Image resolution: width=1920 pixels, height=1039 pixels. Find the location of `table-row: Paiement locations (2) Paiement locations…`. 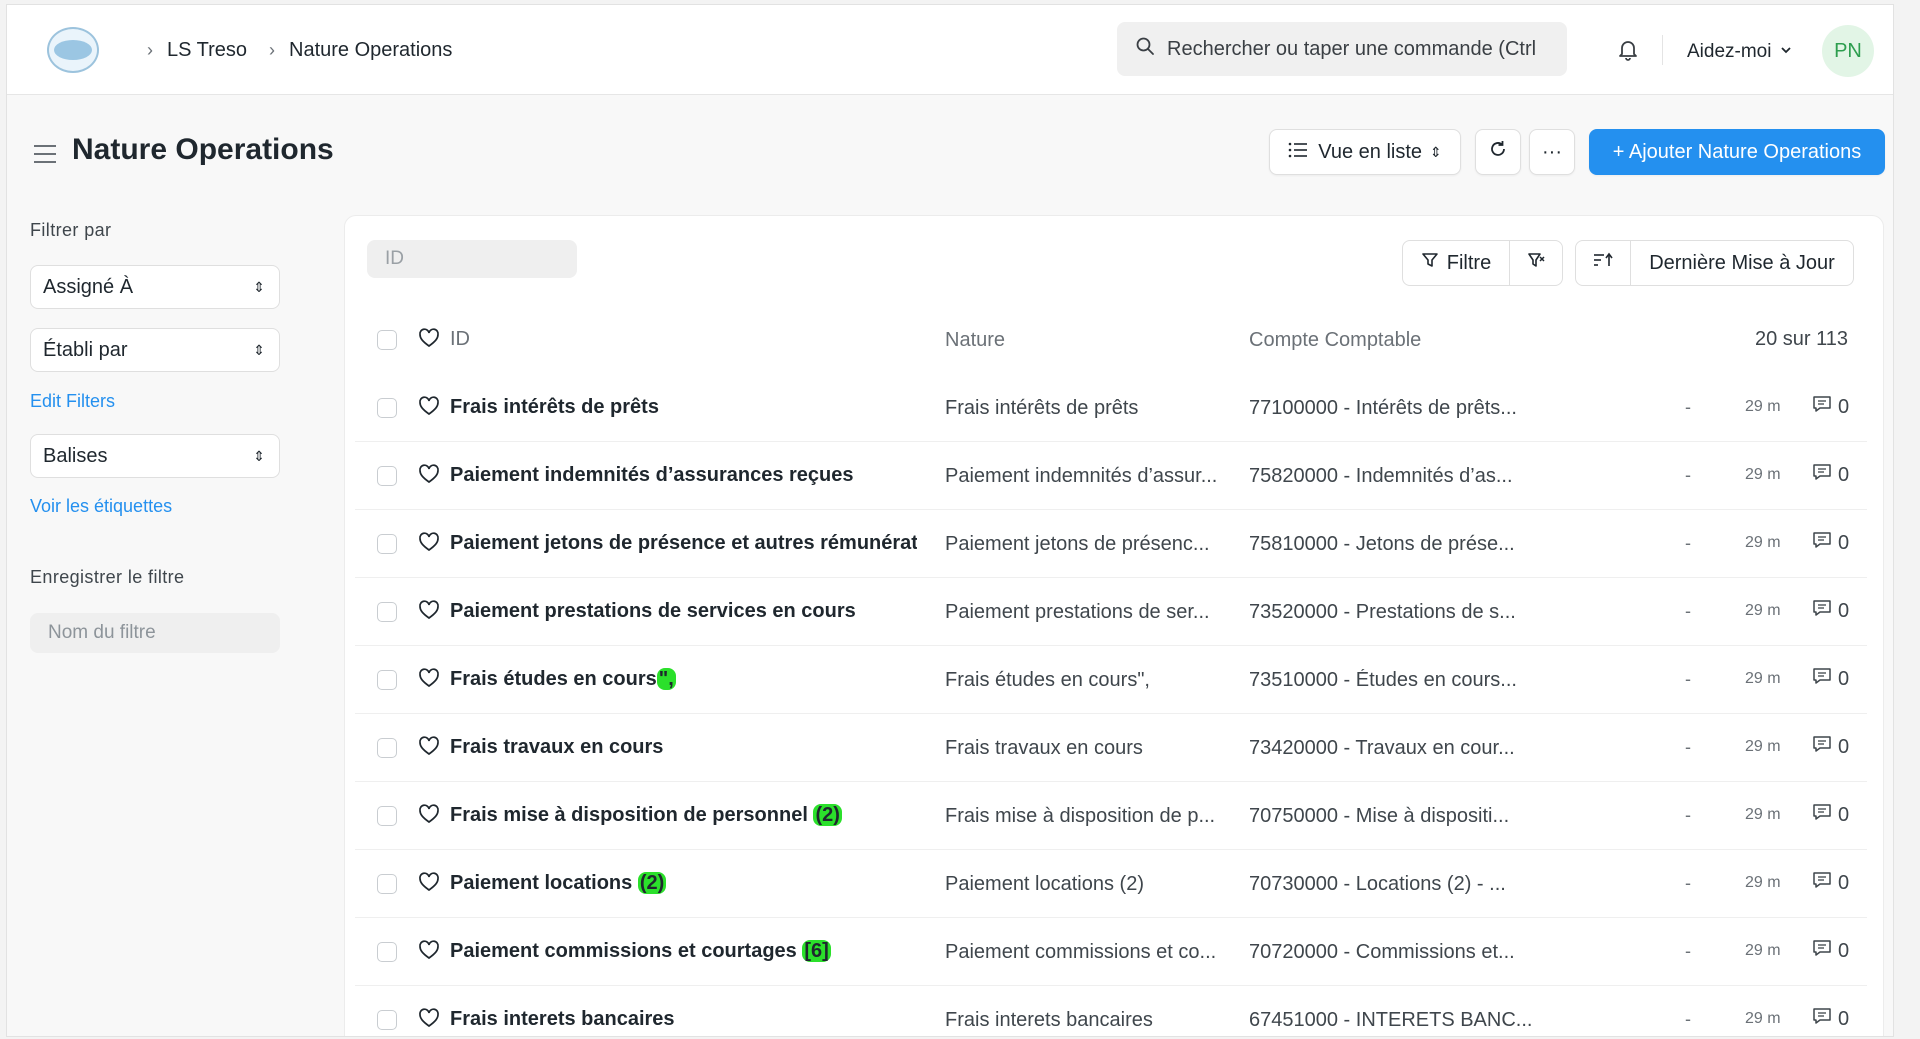

table-row: Paiement locations (2) Paiement locations… is located at coordinates (1111, 884).